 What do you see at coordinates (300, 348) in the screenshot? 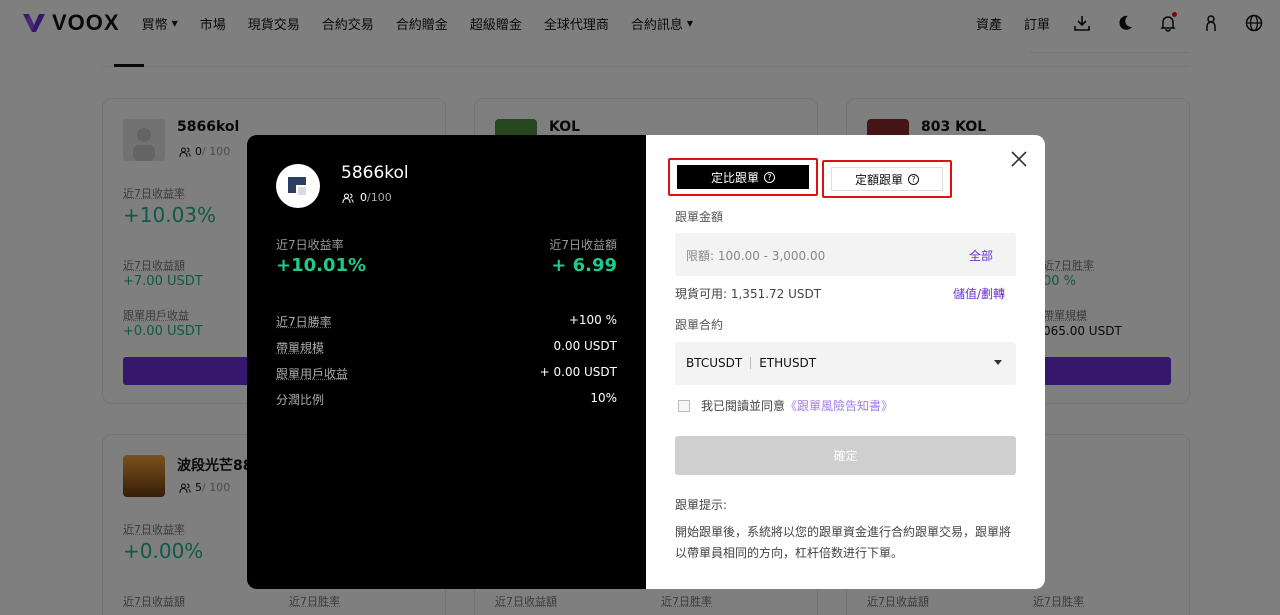
I see `stat-label: 帶單規模` at bounding box center [300, 348].